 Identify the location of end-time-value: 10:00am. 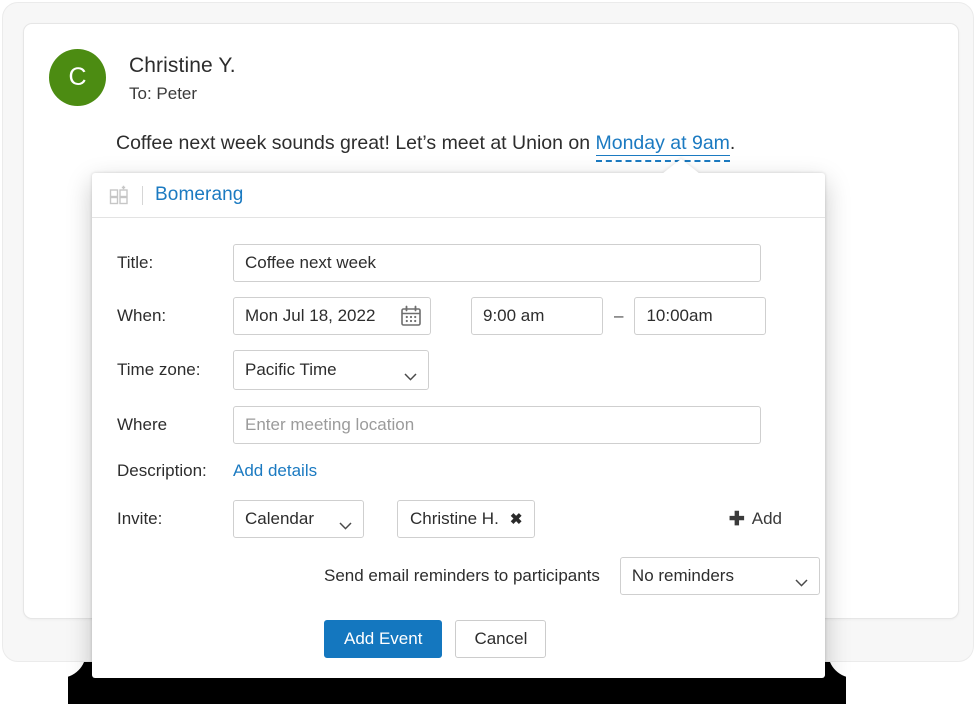
(679, 315).